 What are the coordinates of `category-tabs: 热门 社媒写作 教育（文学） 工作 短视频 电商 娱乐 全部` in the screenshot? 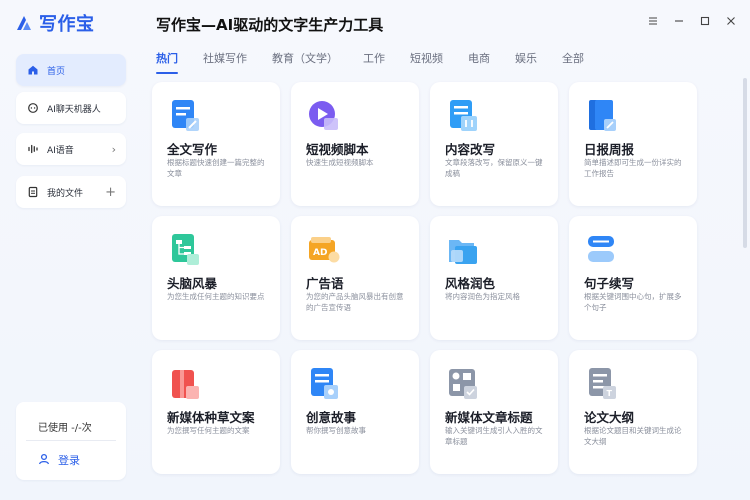 It's located at (382, 62).